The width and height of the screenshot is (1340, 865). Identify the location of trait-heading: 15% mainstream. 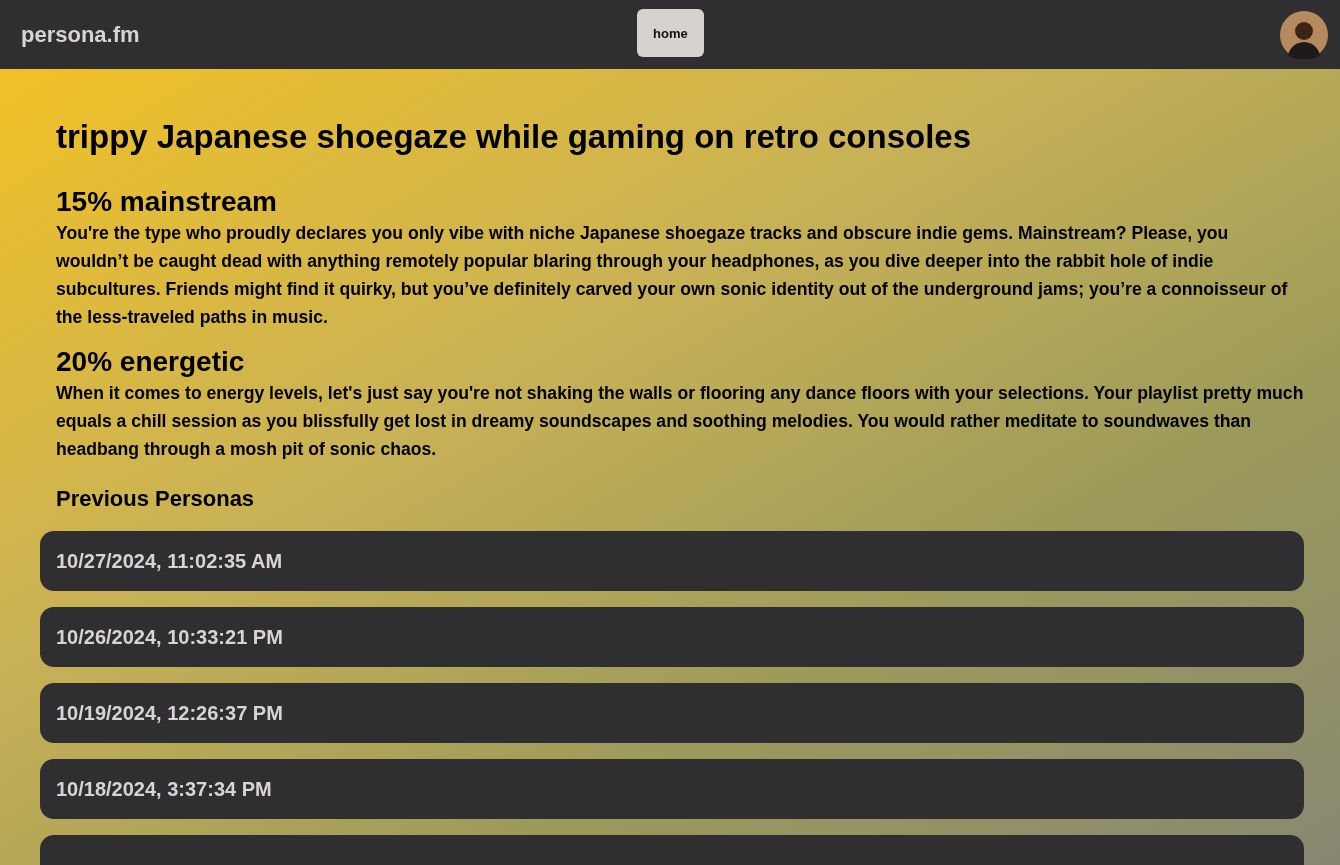
(167, 202).